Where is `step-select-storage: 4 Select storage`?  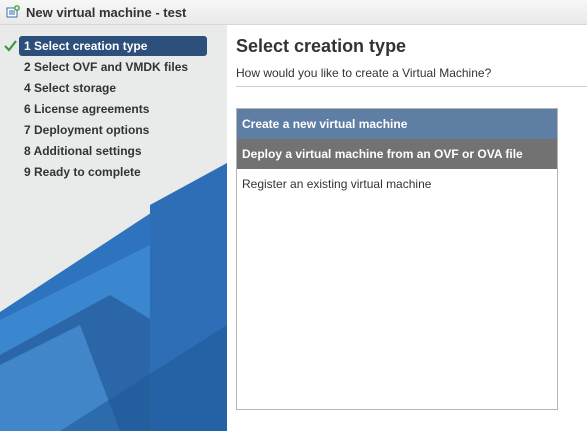
step-select-storage: 4 Select storage is located at coordinates (113, 88).